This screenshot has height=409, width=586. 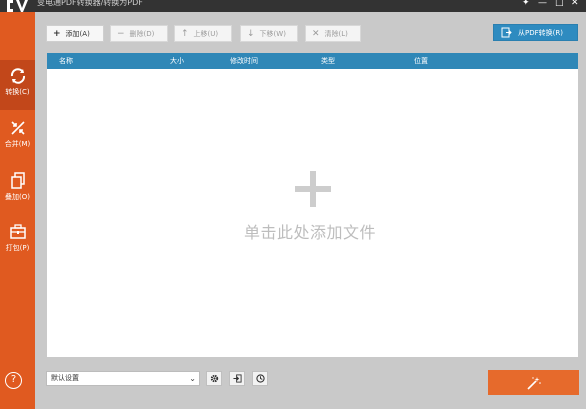 What do you see at coordinates (17, 197) in the screenshot?
I see `sidebar-item-label: 叠加(O)` at bounding box center [17, 197].